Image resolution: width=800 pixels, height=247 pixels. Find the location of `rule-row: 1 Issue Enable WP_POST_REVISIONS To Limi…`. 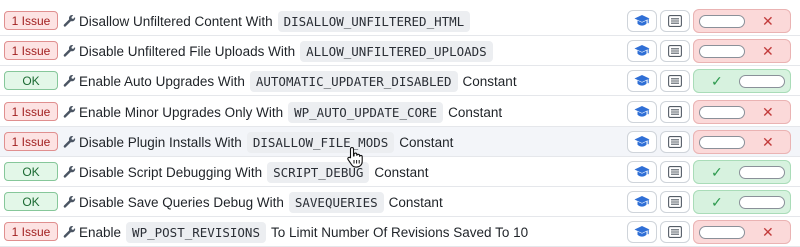

rule-row: 1 Issue Enable WP_POST_REVISIONS To Limi… is located at coordinates (400, 232).